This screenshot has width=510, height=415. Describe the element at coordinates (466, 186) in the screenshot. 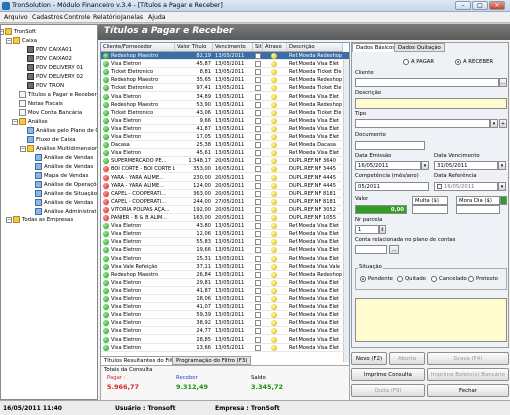

I see `referencia-field: 16/05/2011` at that location.